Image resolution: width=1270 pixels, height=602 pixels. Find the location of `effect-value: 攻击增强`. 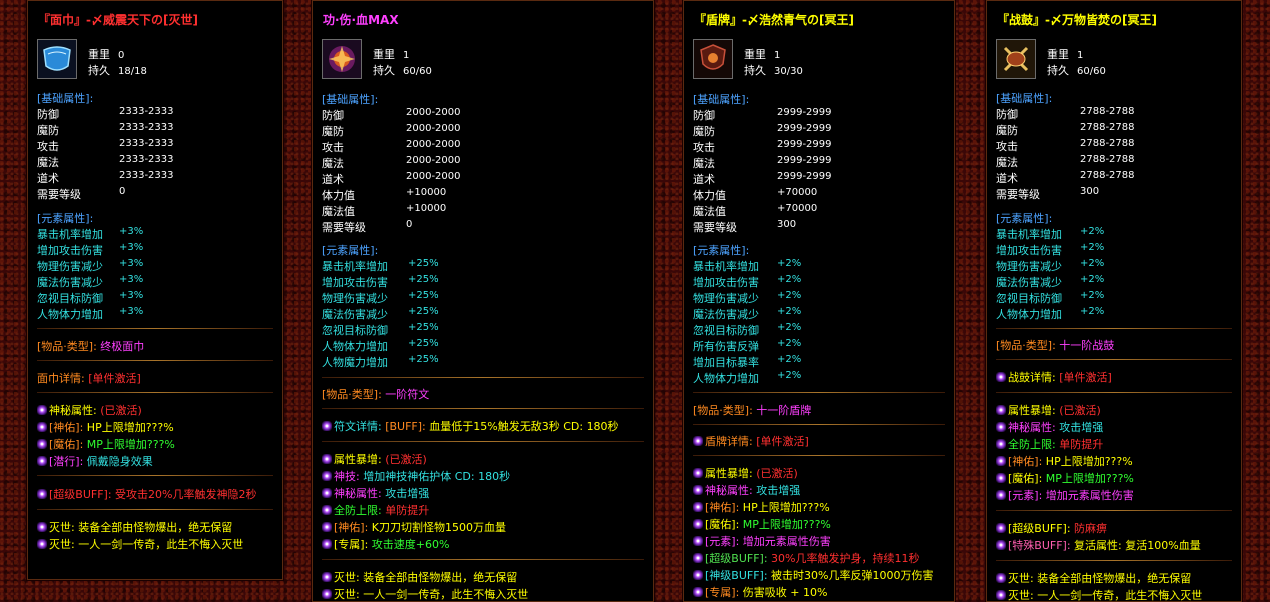

effect-value: 攻击增强 is located at coordinates (1081, 427).